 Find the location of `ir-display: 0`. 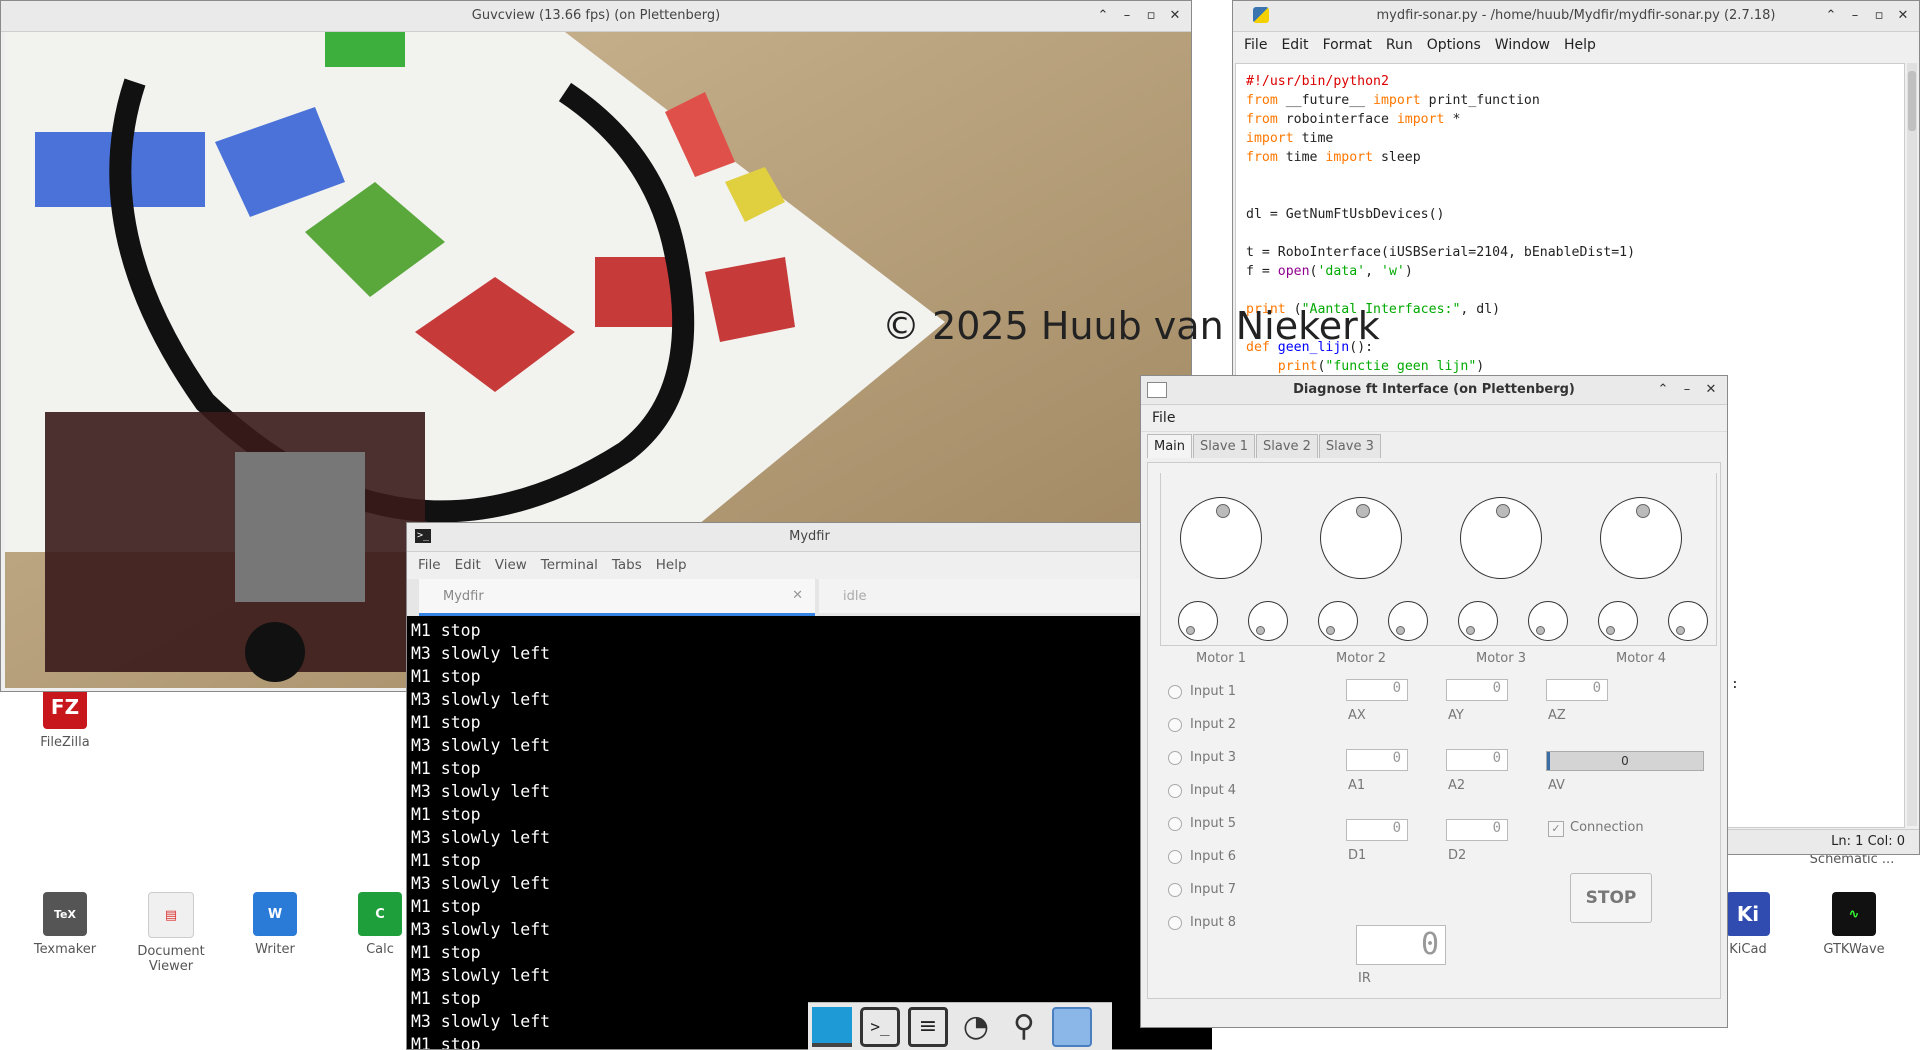

ir-display: 0 is located at coordinates (1401, 945).